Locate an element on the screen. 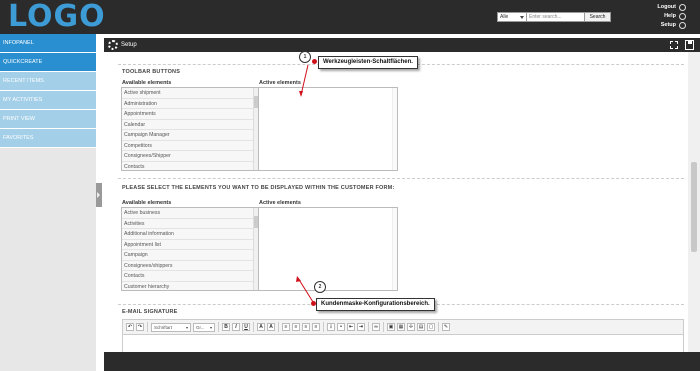 This screenshot has height=371, width=700. panel-header: Setup is located at coordinates (402, 45).